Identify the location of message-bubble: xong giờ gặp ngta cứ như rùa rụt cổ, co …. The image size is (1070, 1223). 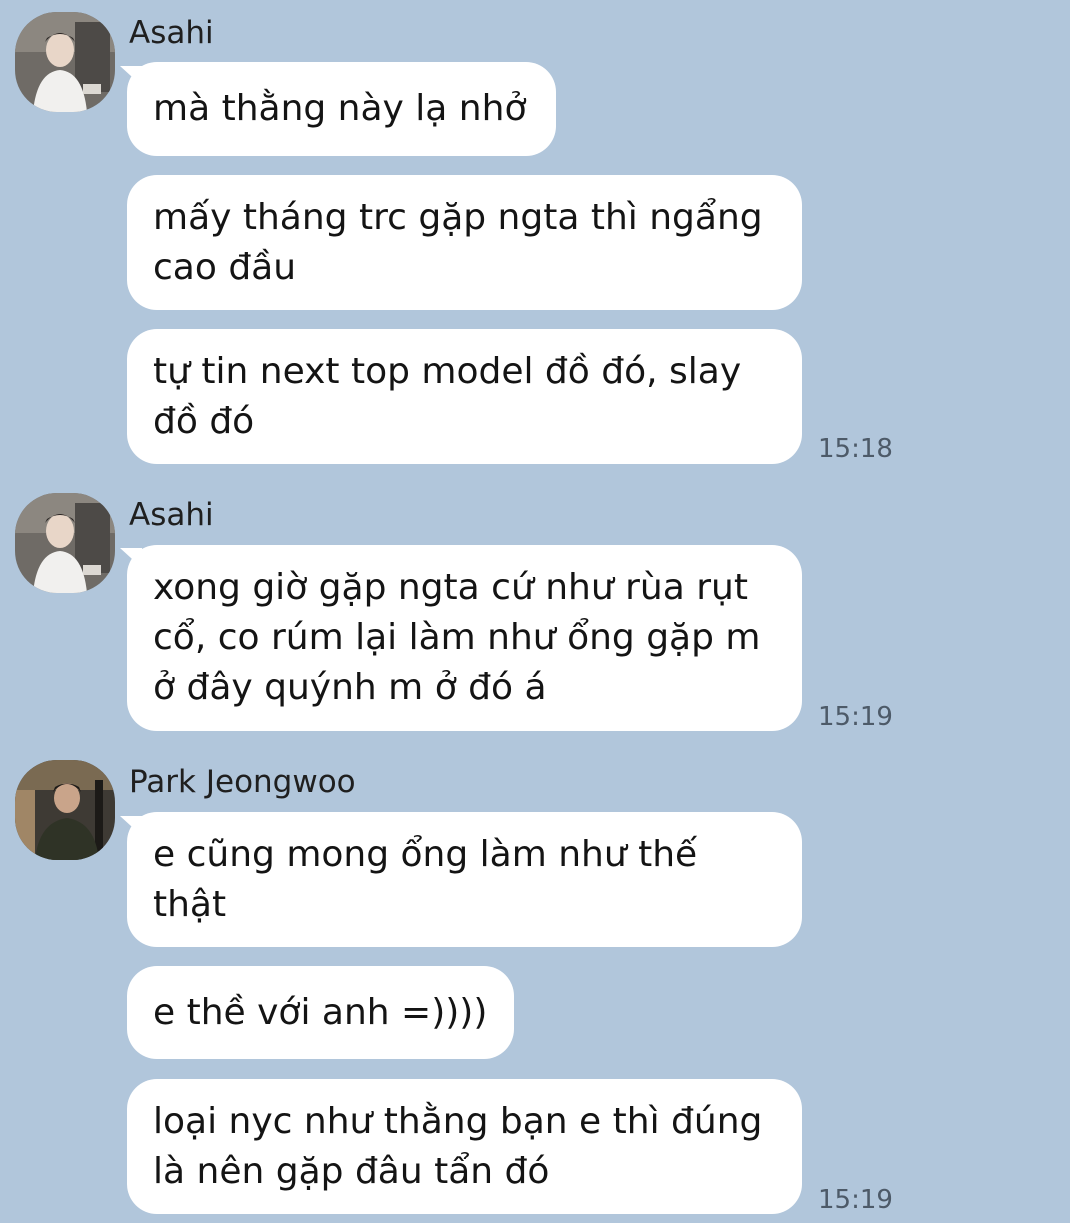
(464, 638).